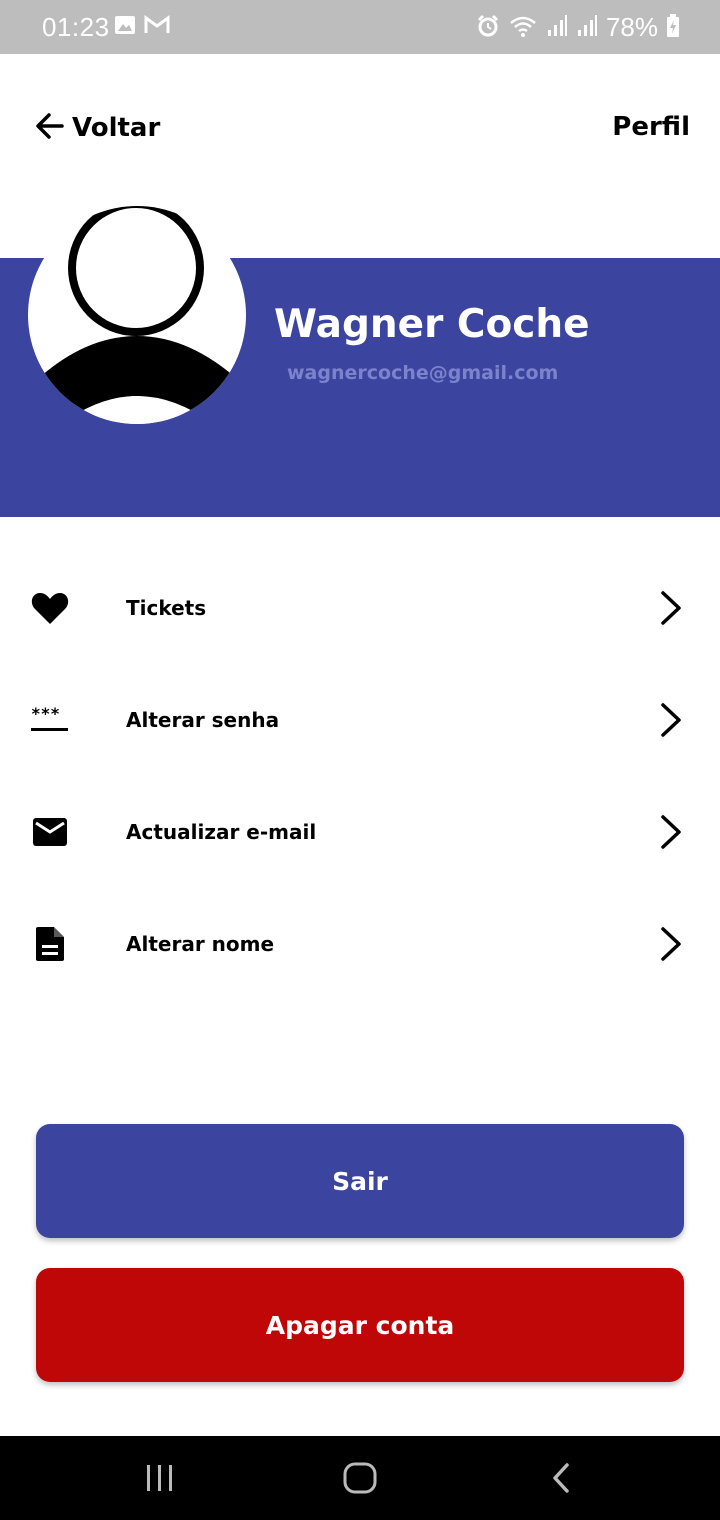  Describe the element at coordinates (360, 27) in the screenshot. I see `status-bar: 01:23 78%` at that location.